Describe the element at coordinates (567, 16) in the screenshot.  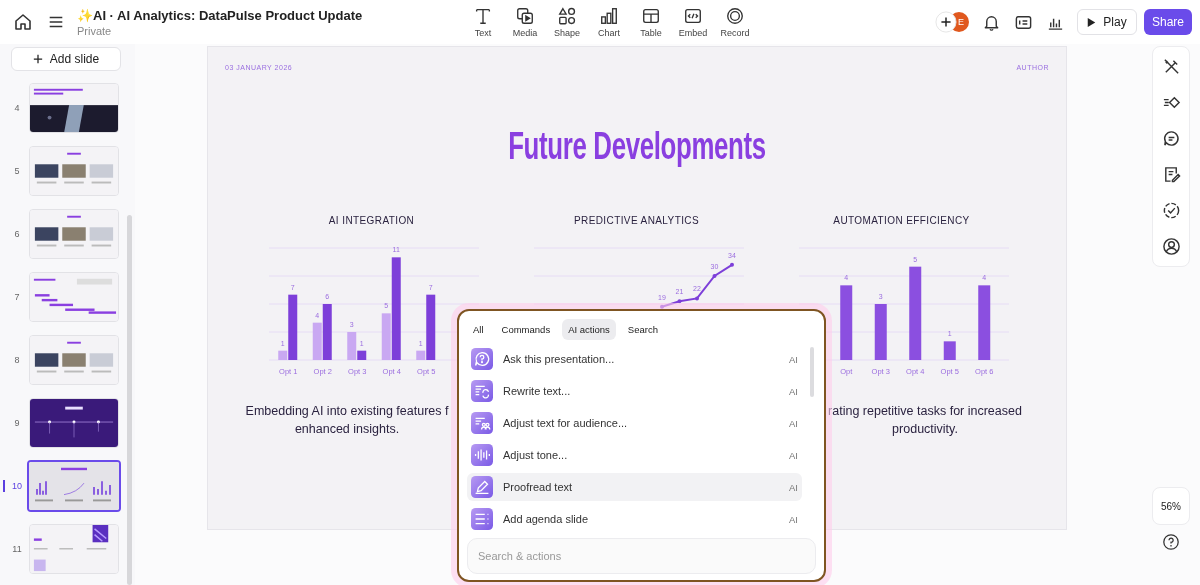
I see `shapes-icon` at that location.